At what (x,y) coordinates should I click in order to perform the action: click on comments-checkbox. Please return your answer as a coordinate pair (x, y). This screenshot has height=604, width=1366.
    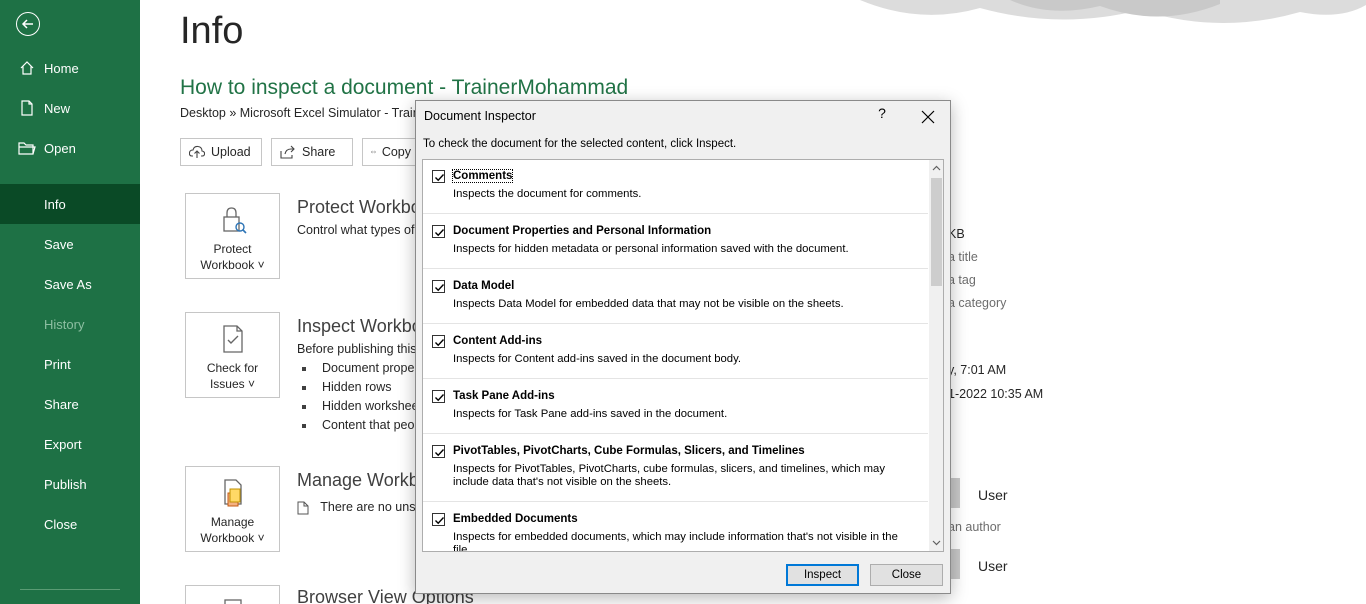
    Looking at the image, I should click on (438, 176).